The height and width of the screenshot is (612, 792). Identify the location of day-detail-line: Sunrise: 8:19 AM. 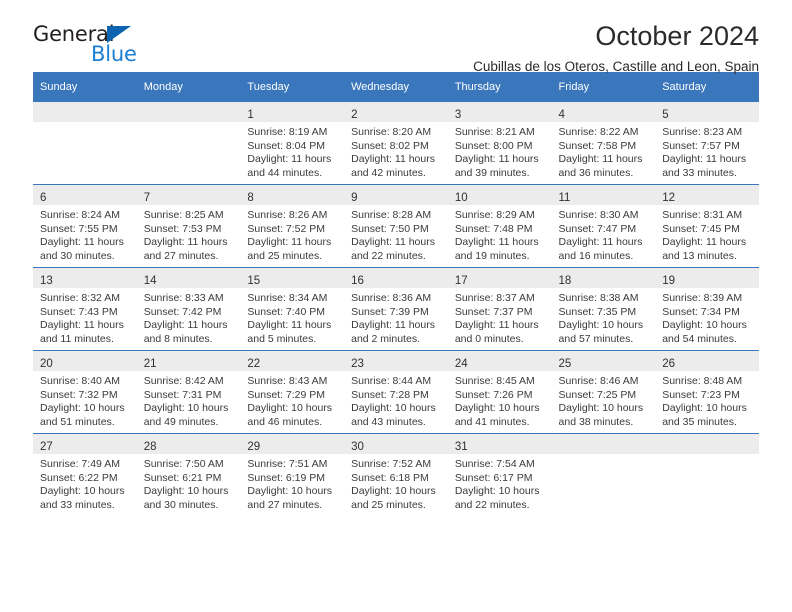
(287, 132).